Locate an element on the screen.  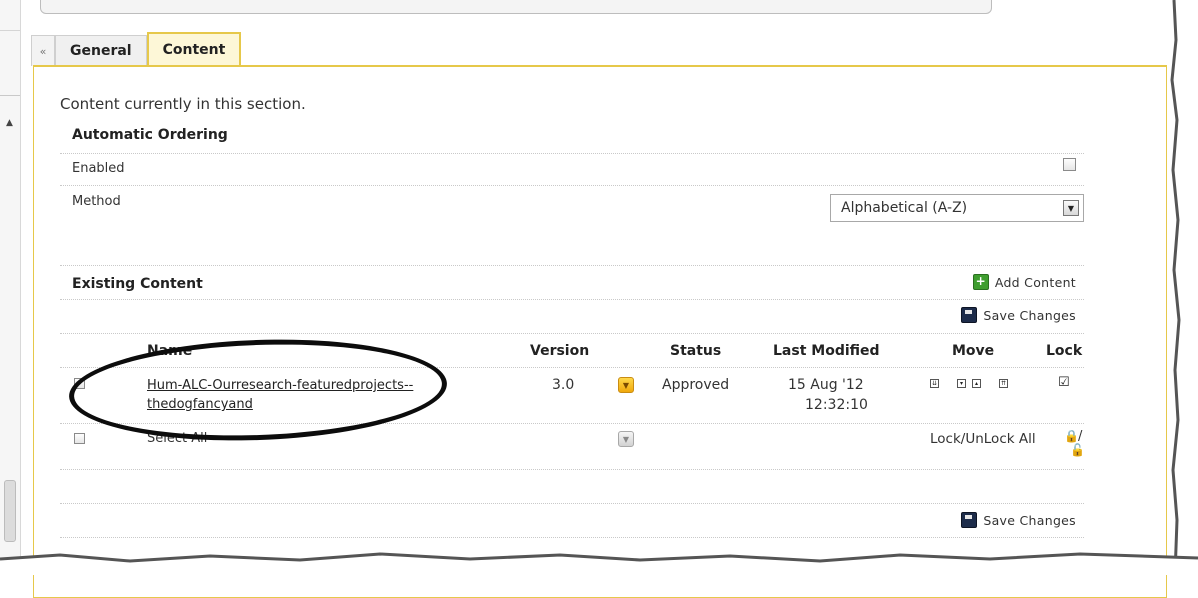
spacer-row is located at coordinates (572, 486).